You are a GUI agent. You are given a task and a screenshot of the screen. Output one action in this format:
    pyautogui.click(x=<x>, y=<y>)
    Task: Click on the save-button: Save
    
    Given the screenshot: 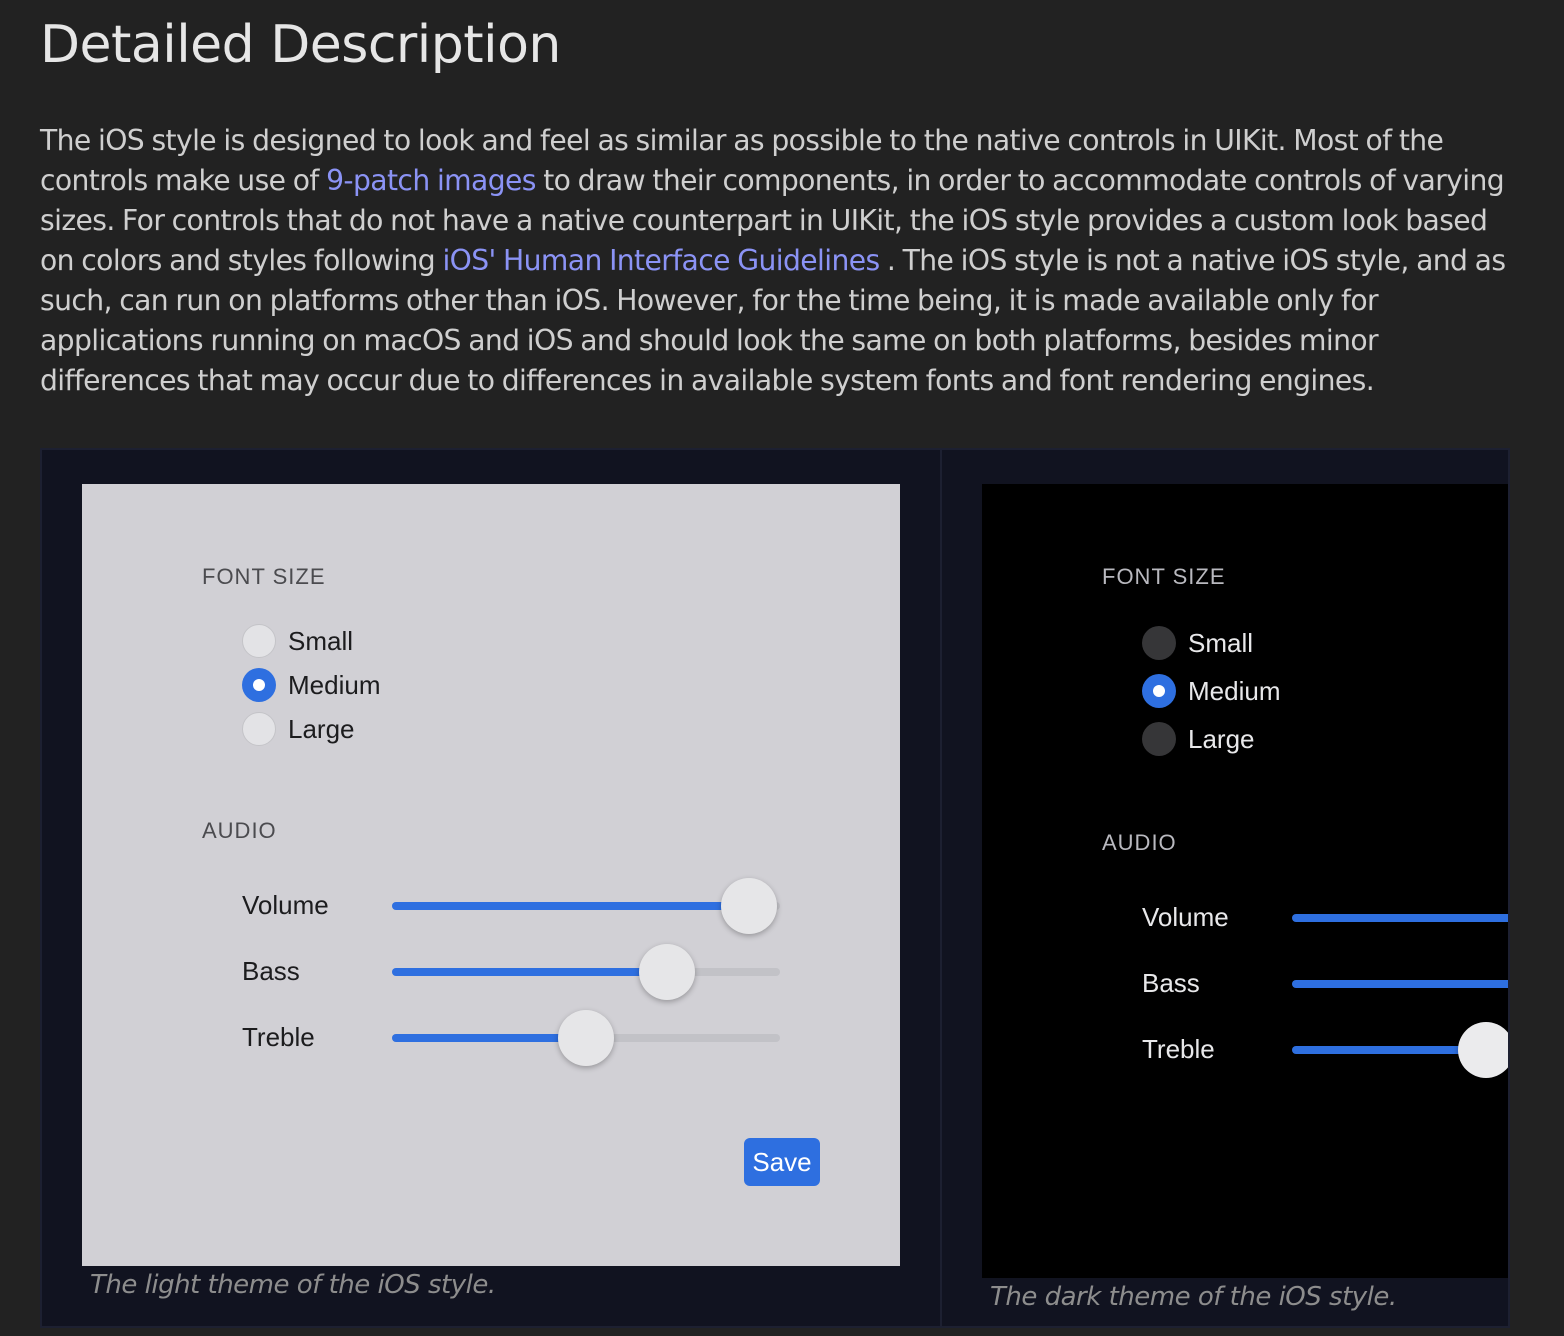 What is the action you would take?
    pyautogui.click(x=782, y=1162)
    